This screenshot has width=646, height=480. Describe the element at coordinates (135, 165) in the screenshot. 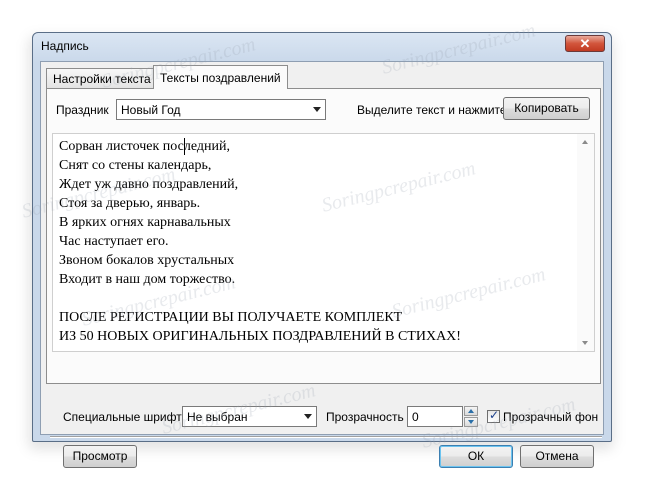

I see `text-line: Снят со стены календарь,` at that location.